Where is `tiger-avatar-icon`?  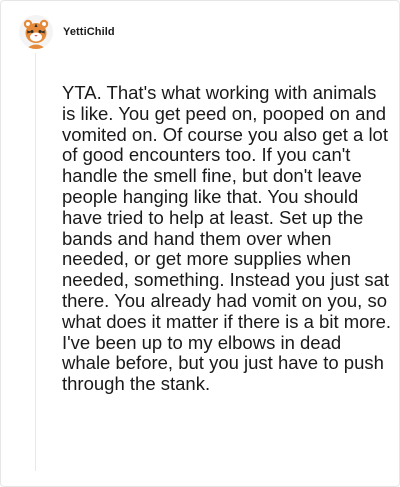 tiger-avatar-icon is located at coordinates (36, 32).